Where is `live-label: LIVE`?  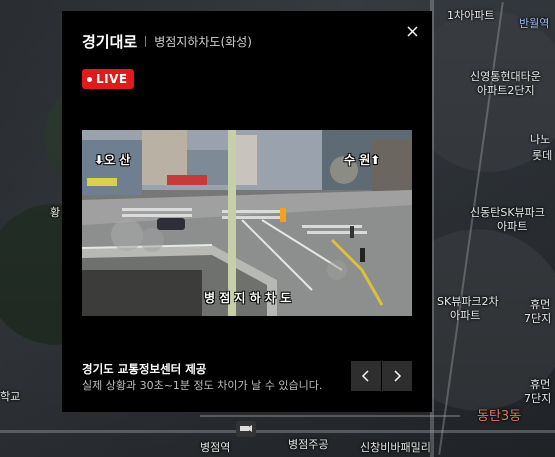
live-label: LIVE is located at coordinates (112, 79).